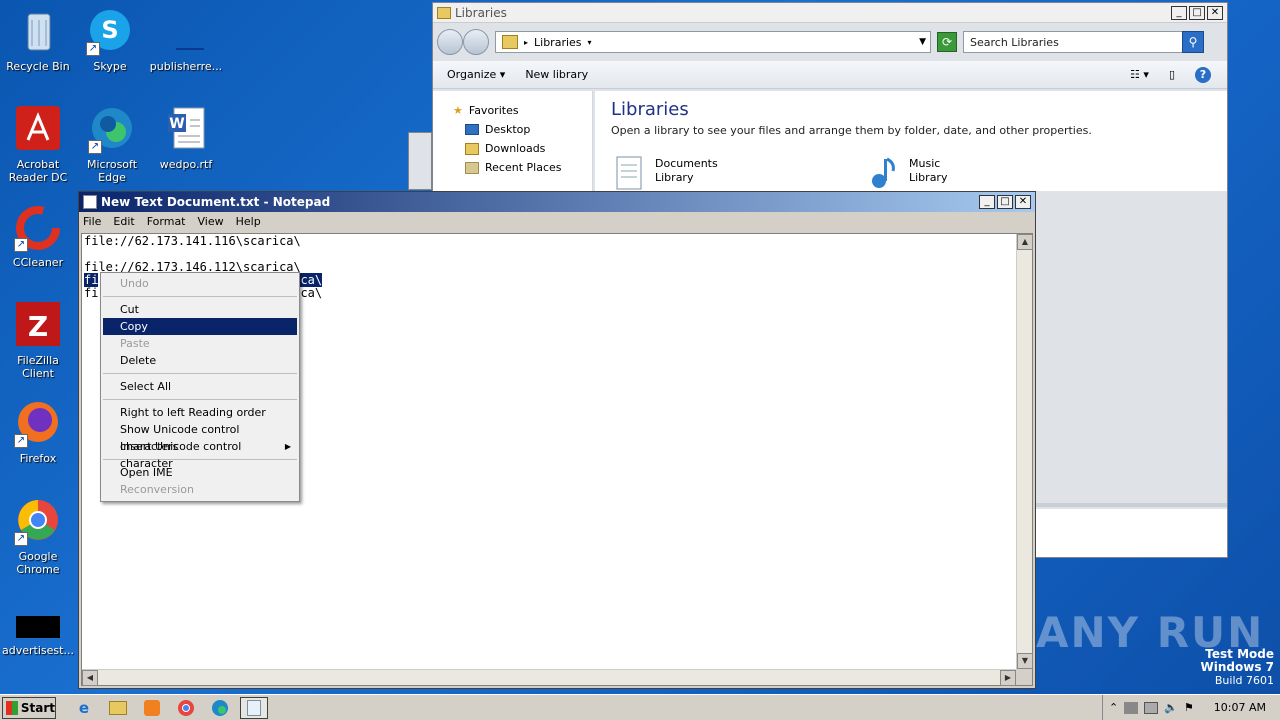 This screenshot has height=720, width=1280. What do you see at coordinates (1171, 707) in the screenshot?
I see `volume-icon: 🔈` at bounding box center [1171, 707].